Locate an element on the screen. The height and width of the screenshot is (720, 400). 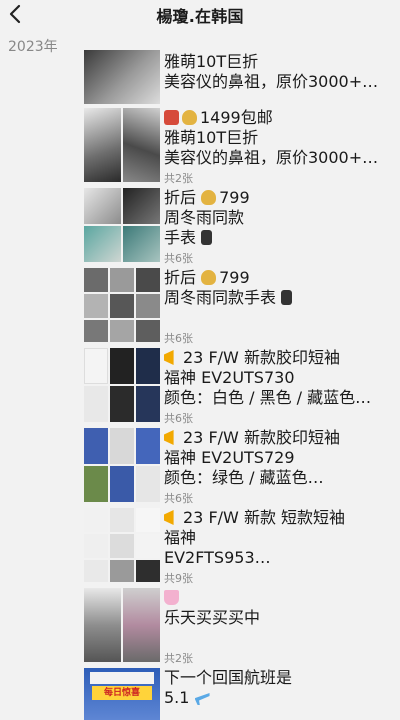
money-bag-emoji-icon is located at coordinates (209, 197).